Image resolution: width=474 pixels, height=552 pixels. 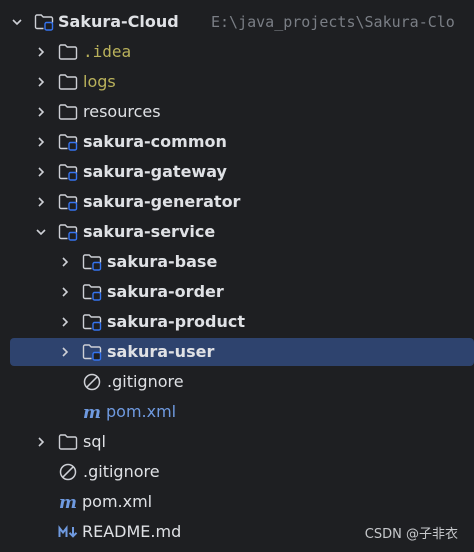 I want to click on tree-row-sakura-common: sakura-common, so click(x=237, y=142).